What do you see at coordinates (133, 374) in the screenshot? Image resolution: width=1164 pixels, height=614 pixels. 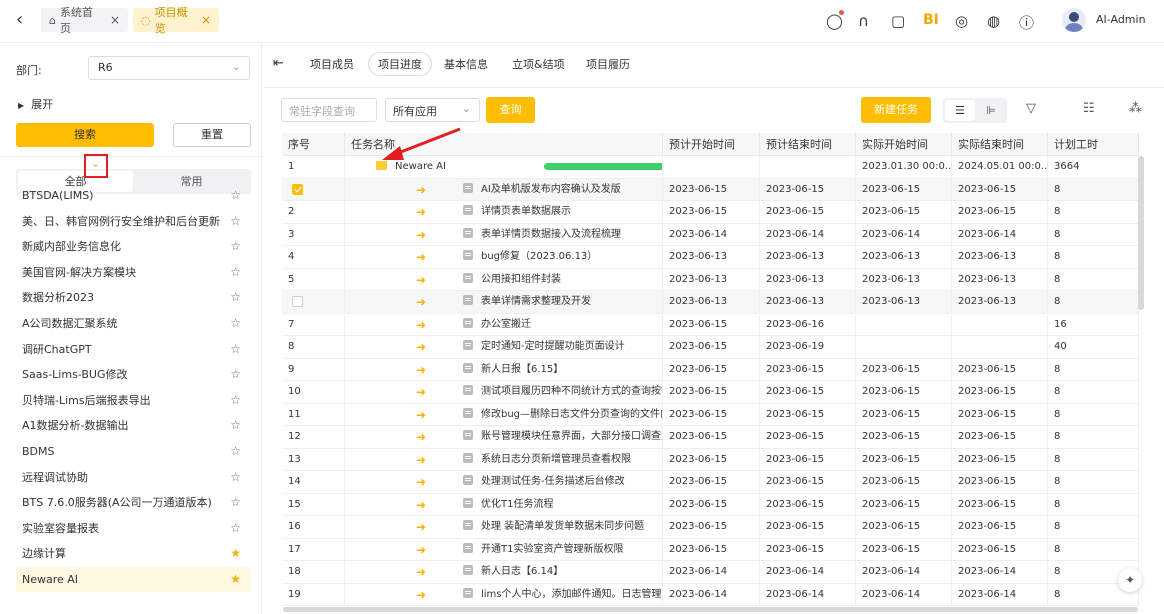 I see `sidebar-project-item: Saas-Lims-BUG修改 ☆` at bounding box center [133, 374].